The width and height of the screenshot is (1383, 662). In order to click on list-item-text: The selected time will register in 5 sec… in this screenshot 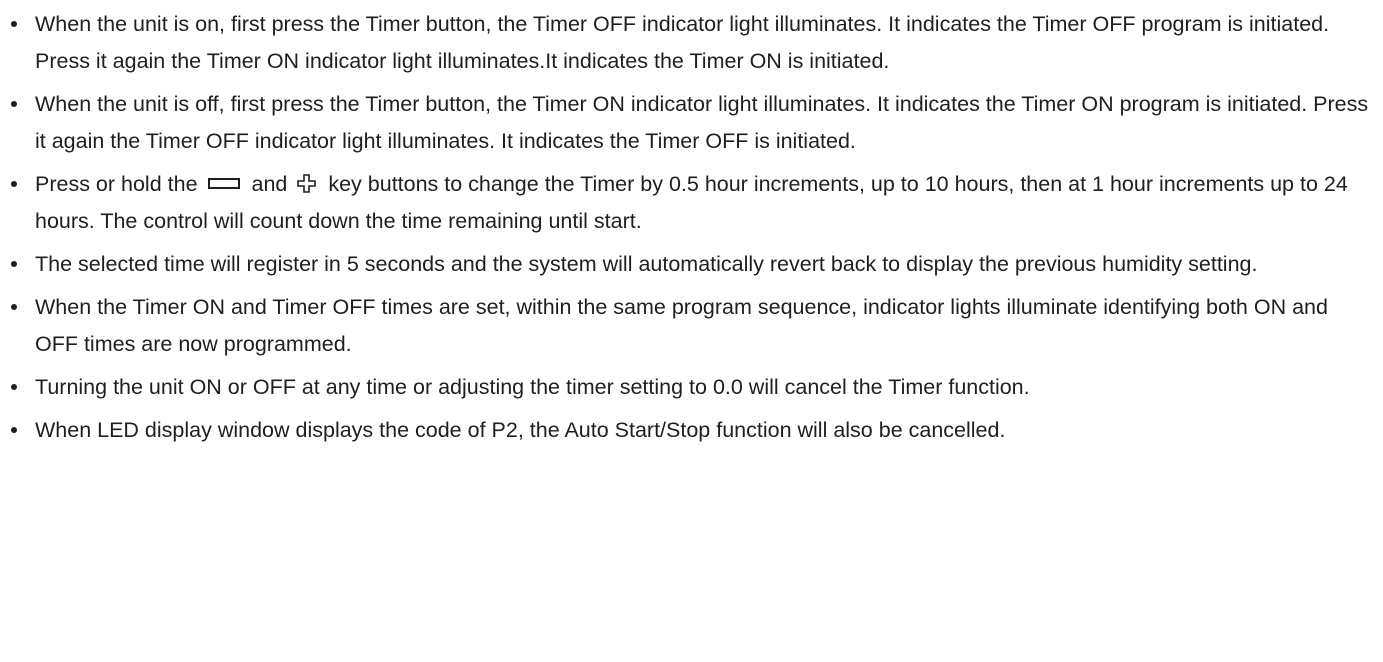, I will do `click(646, 264)`.